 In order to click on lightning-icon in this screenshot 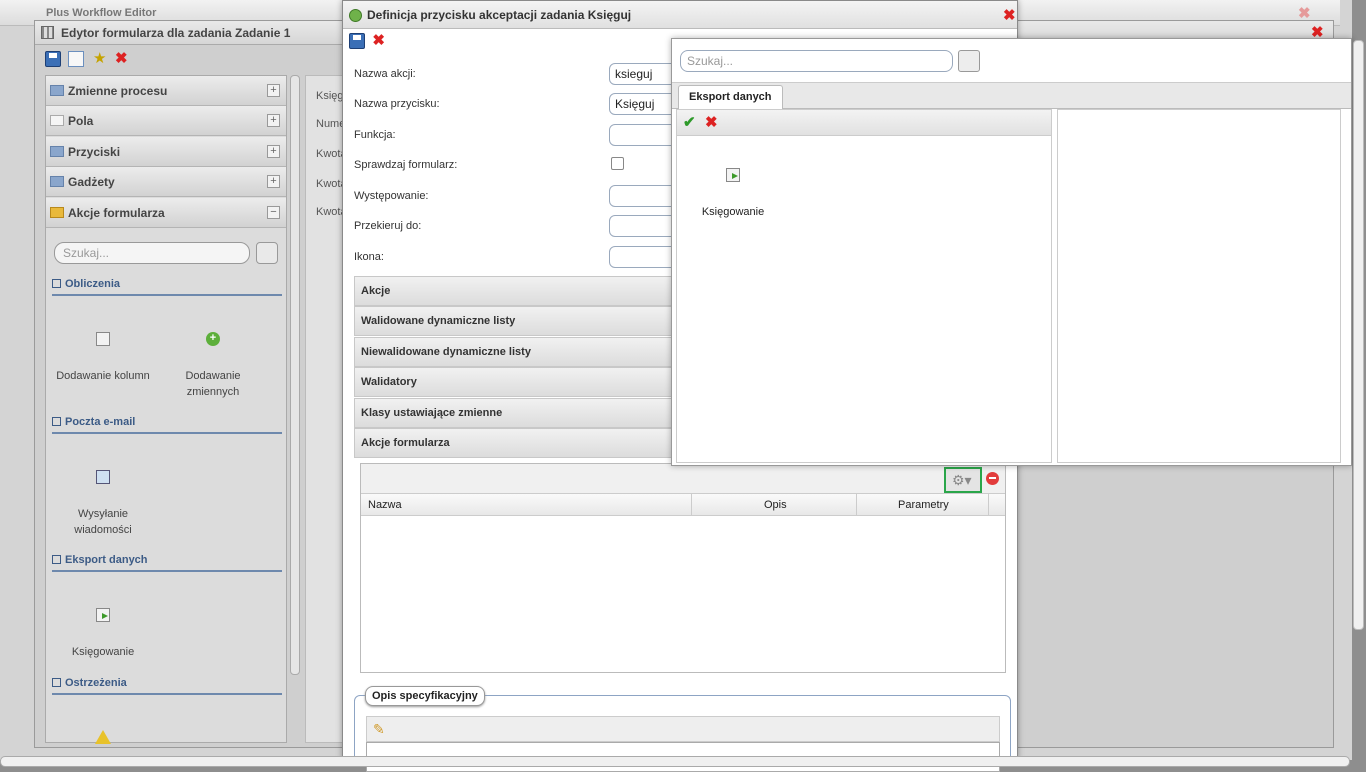, I will do `click(57, 212)`.